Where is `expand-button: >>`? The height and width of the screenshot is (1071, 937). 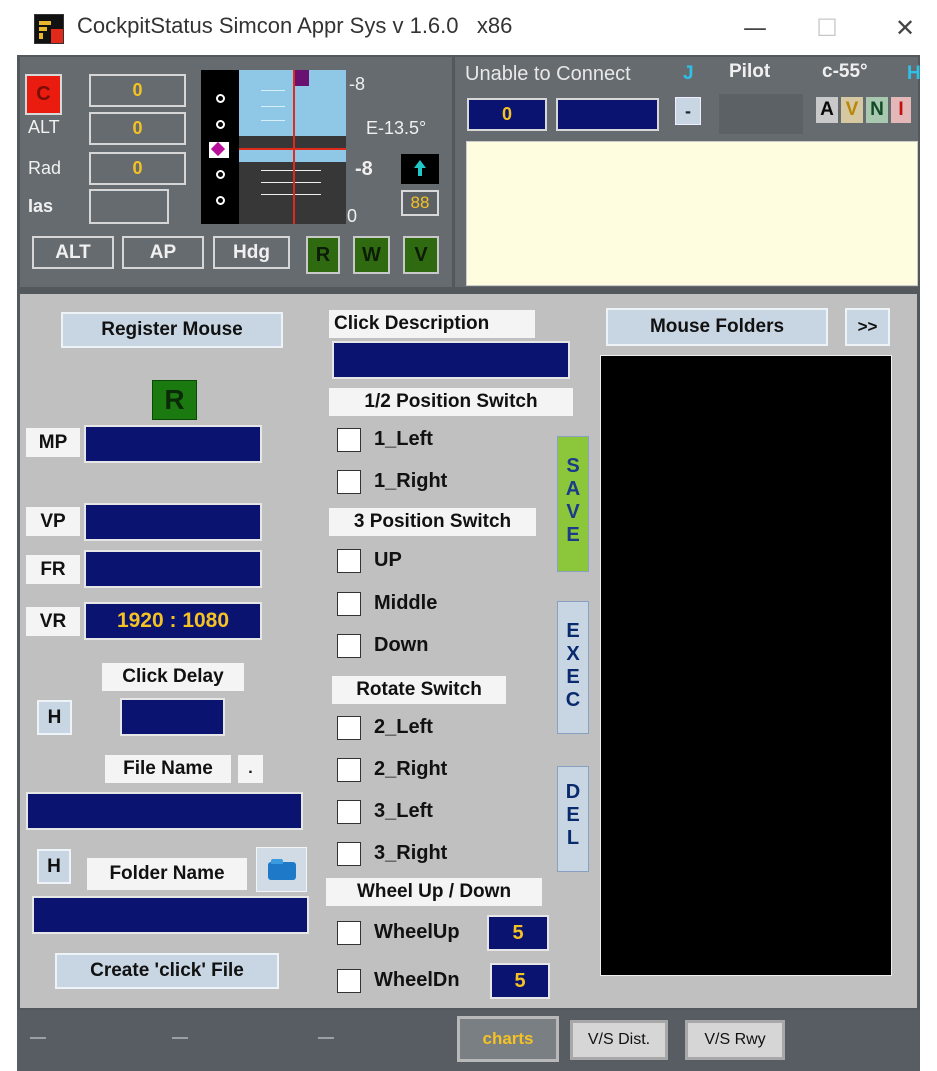 expand-button: >> is located at coordinates (867, 327).